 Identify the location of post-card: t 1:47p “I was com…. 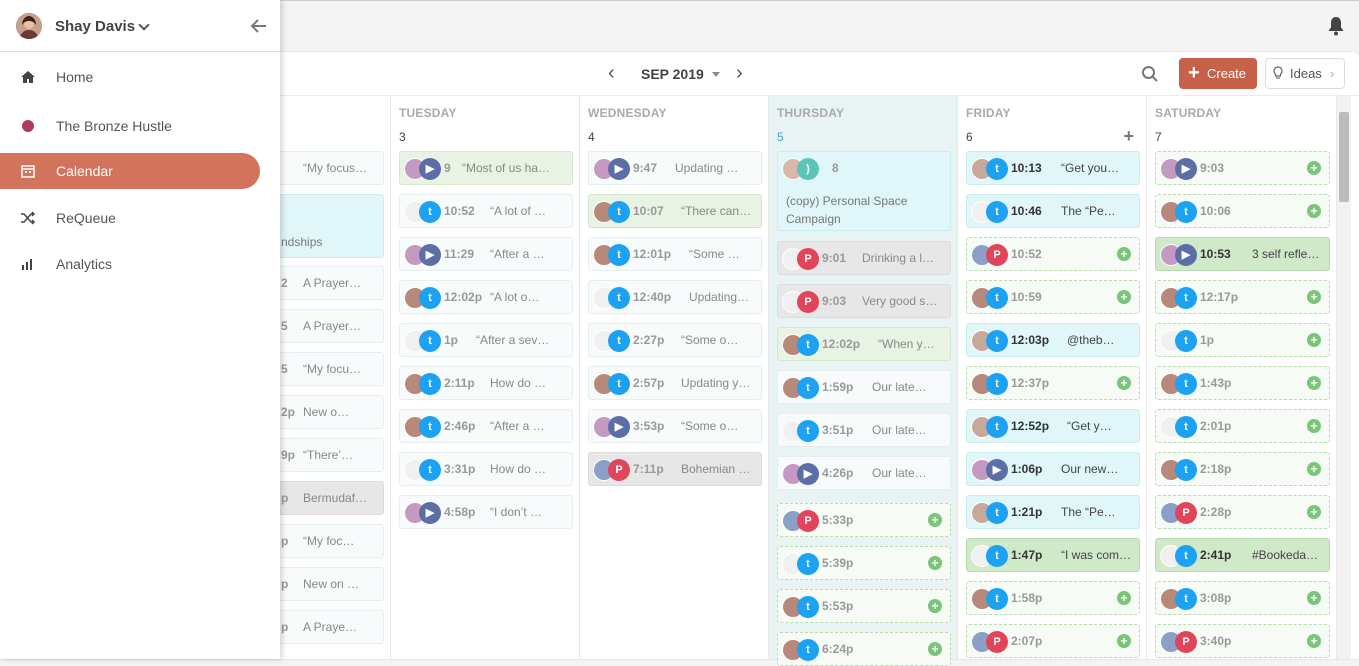
(1053, 555).